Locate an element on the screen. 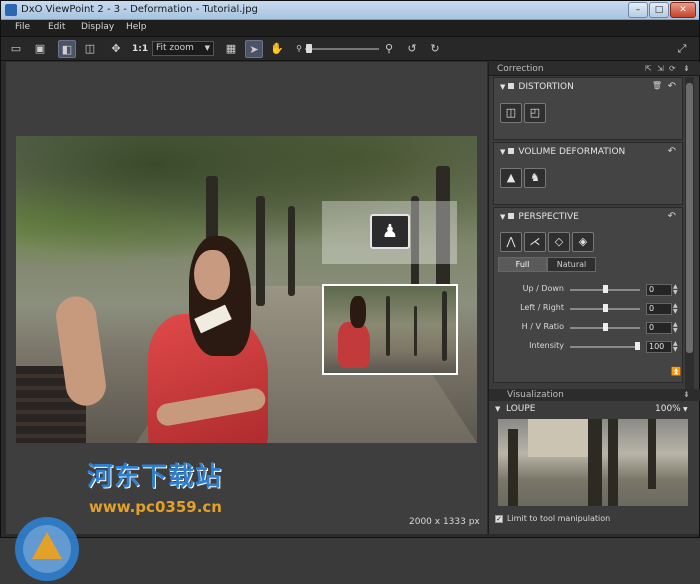  loupe-preview is located at coordinates (593, 462).